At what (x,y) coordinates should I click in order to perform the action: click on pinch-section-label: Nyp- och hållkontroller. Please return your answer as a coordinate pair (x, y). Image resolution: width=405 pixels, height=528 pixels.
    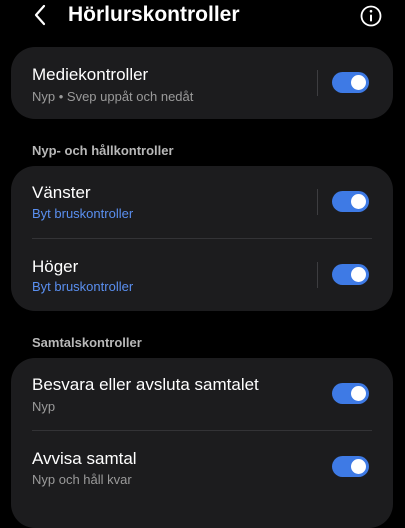
    Looking at the image, I should click on (103, 150).